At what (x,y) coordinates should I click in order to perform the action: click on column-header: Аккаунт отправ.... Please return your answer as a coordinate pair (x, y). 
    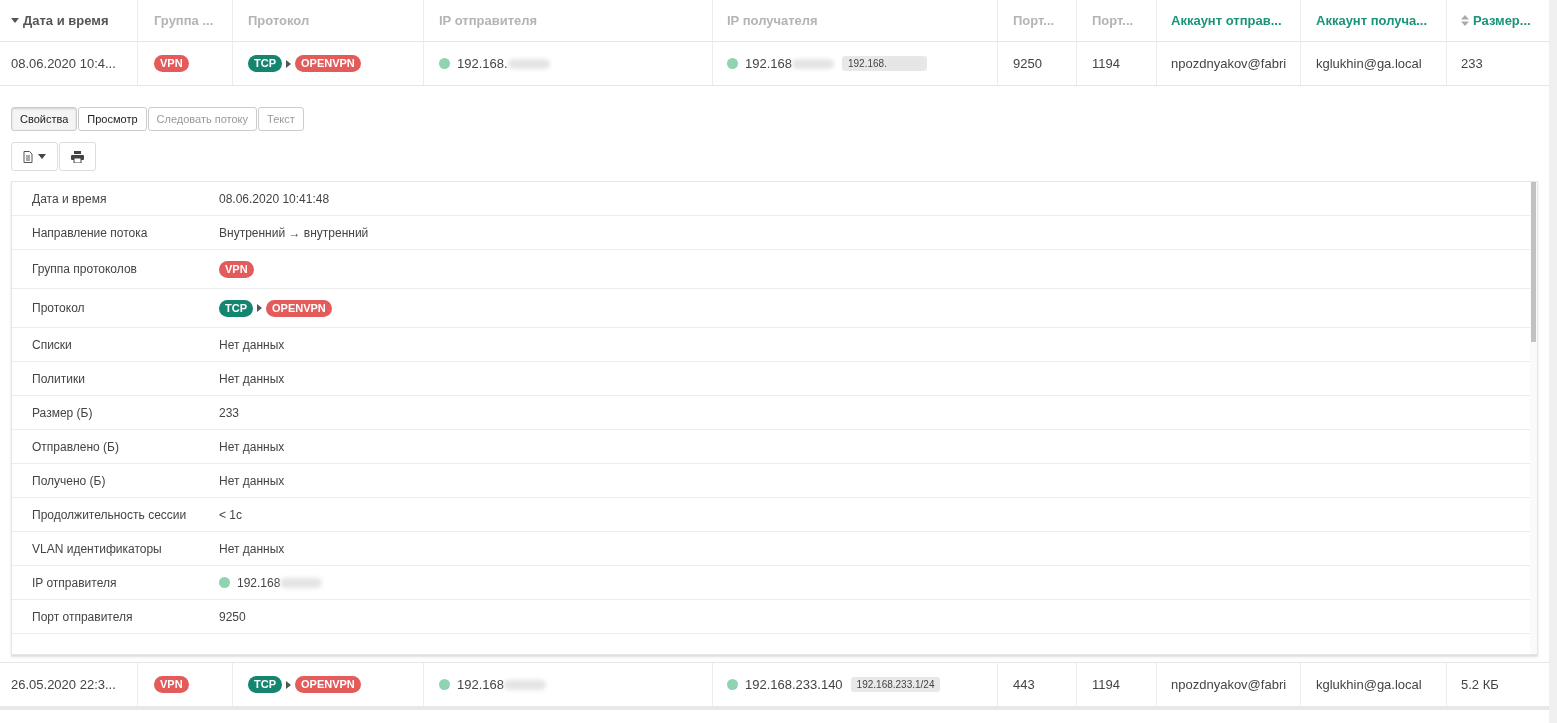
    Looking at the image, I should click on (1226, 20).